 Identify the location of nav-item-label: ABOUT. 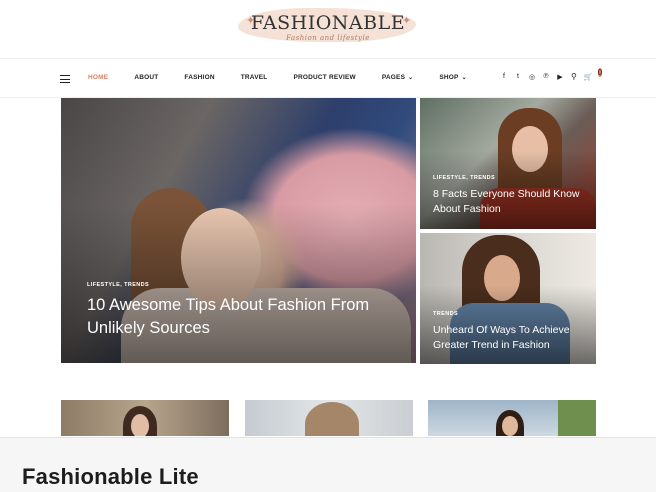
(146, 77).